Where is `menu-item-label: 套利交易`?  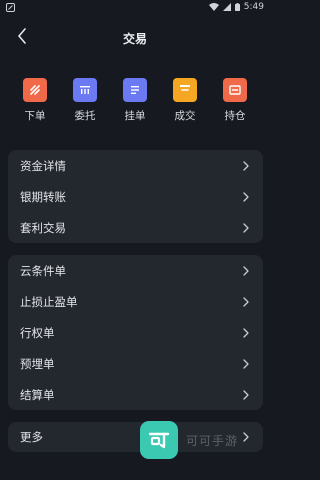
menu-item-label: 套利交易 is located at coordinates (43, 227).